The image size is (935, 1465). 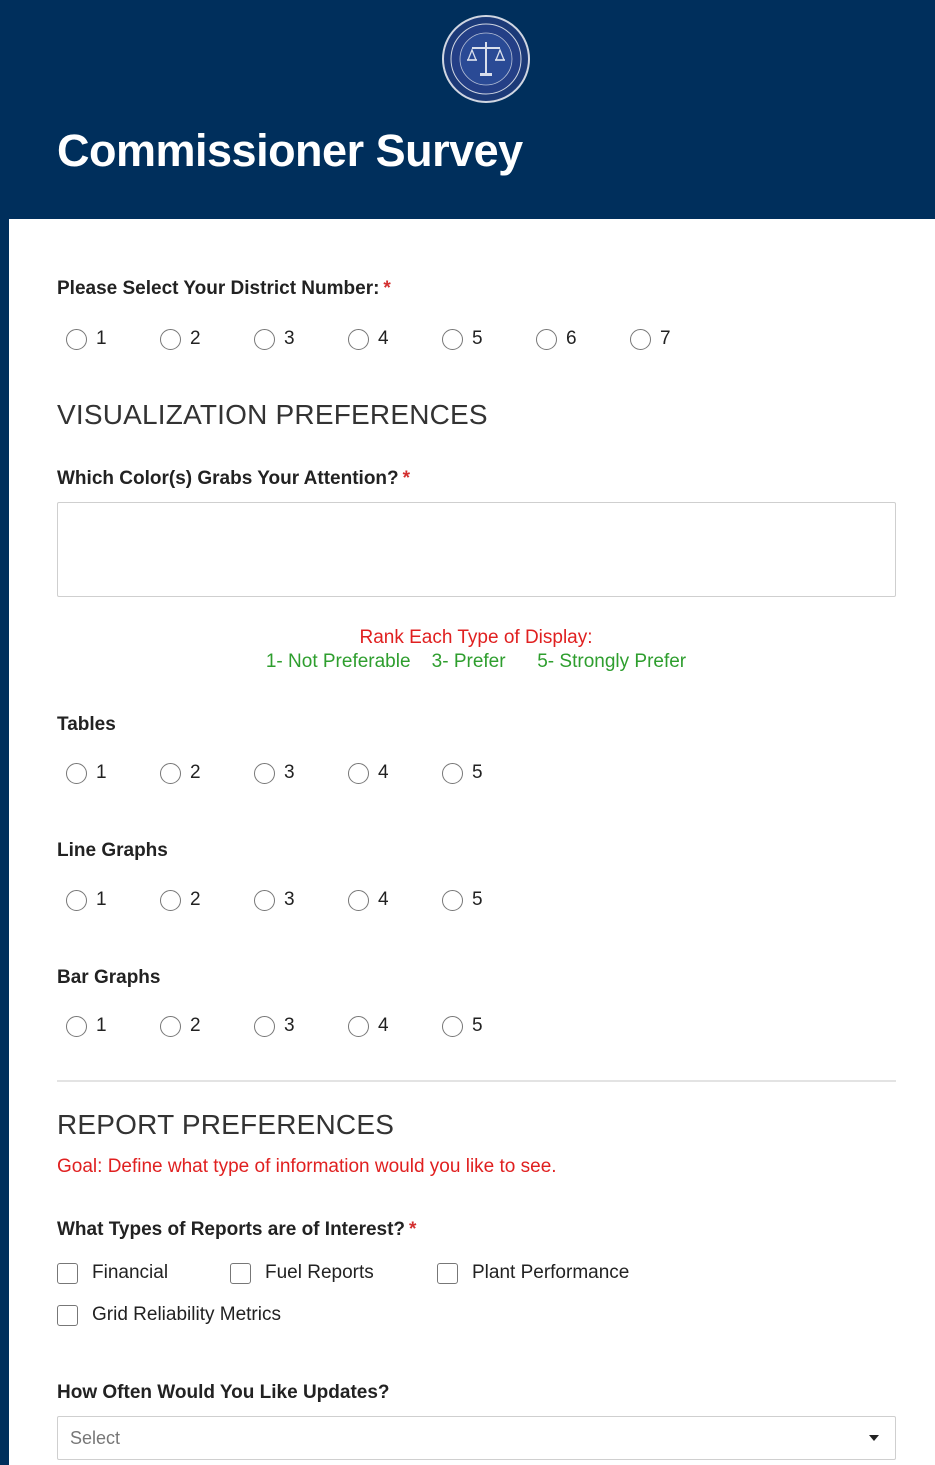 What do you see at coordinates (228, 478) in the screenshot?
I see `color-question-text: Which Color(s) Grabs Your Attention?` at bounding box center [228, 478].